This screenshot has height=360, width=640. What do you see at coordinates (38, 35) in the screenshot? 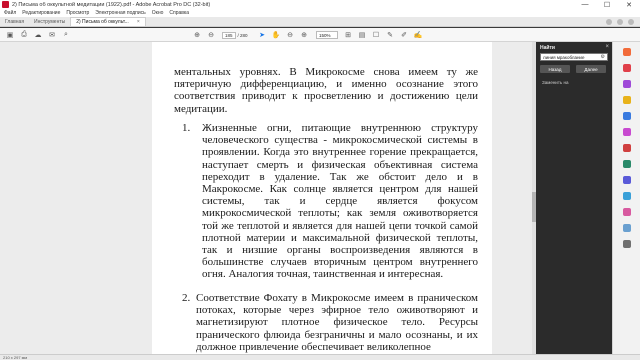
I see `upload-cloud-icon: ☁` at bounding box center [38, 35].